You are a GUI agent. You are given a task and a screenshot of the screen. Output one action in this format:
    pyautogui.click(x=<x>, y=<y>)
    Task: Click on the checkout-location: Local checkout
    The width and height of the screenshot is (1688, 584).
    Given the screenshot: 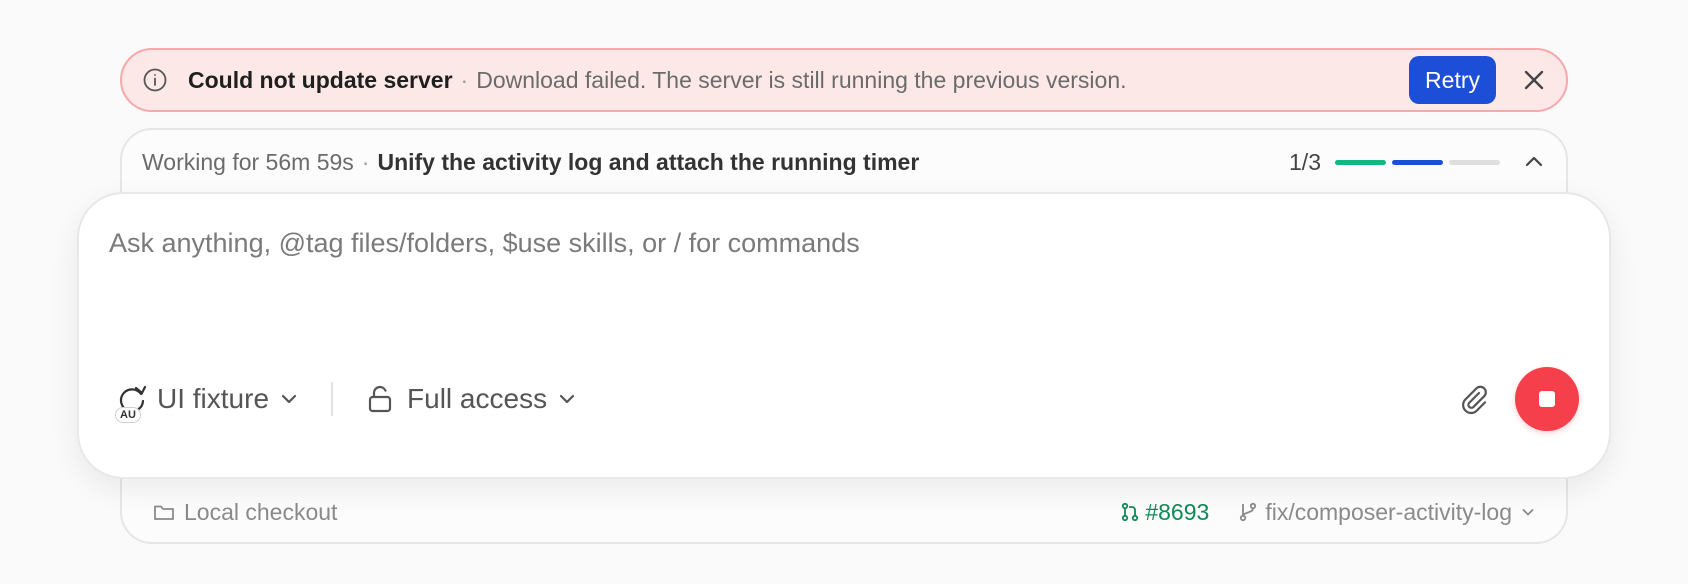 What is the action you would take?
    pyautogui.click(x=261, y=511)
    